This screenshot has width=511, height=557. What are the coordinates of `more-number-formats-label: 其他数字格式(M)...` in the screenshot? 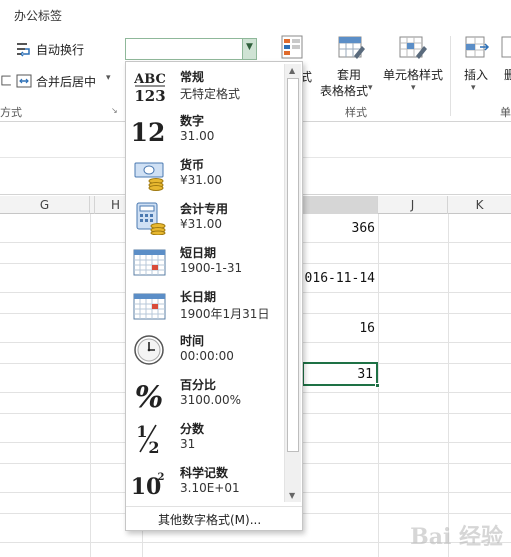 It's located at (210, 520).